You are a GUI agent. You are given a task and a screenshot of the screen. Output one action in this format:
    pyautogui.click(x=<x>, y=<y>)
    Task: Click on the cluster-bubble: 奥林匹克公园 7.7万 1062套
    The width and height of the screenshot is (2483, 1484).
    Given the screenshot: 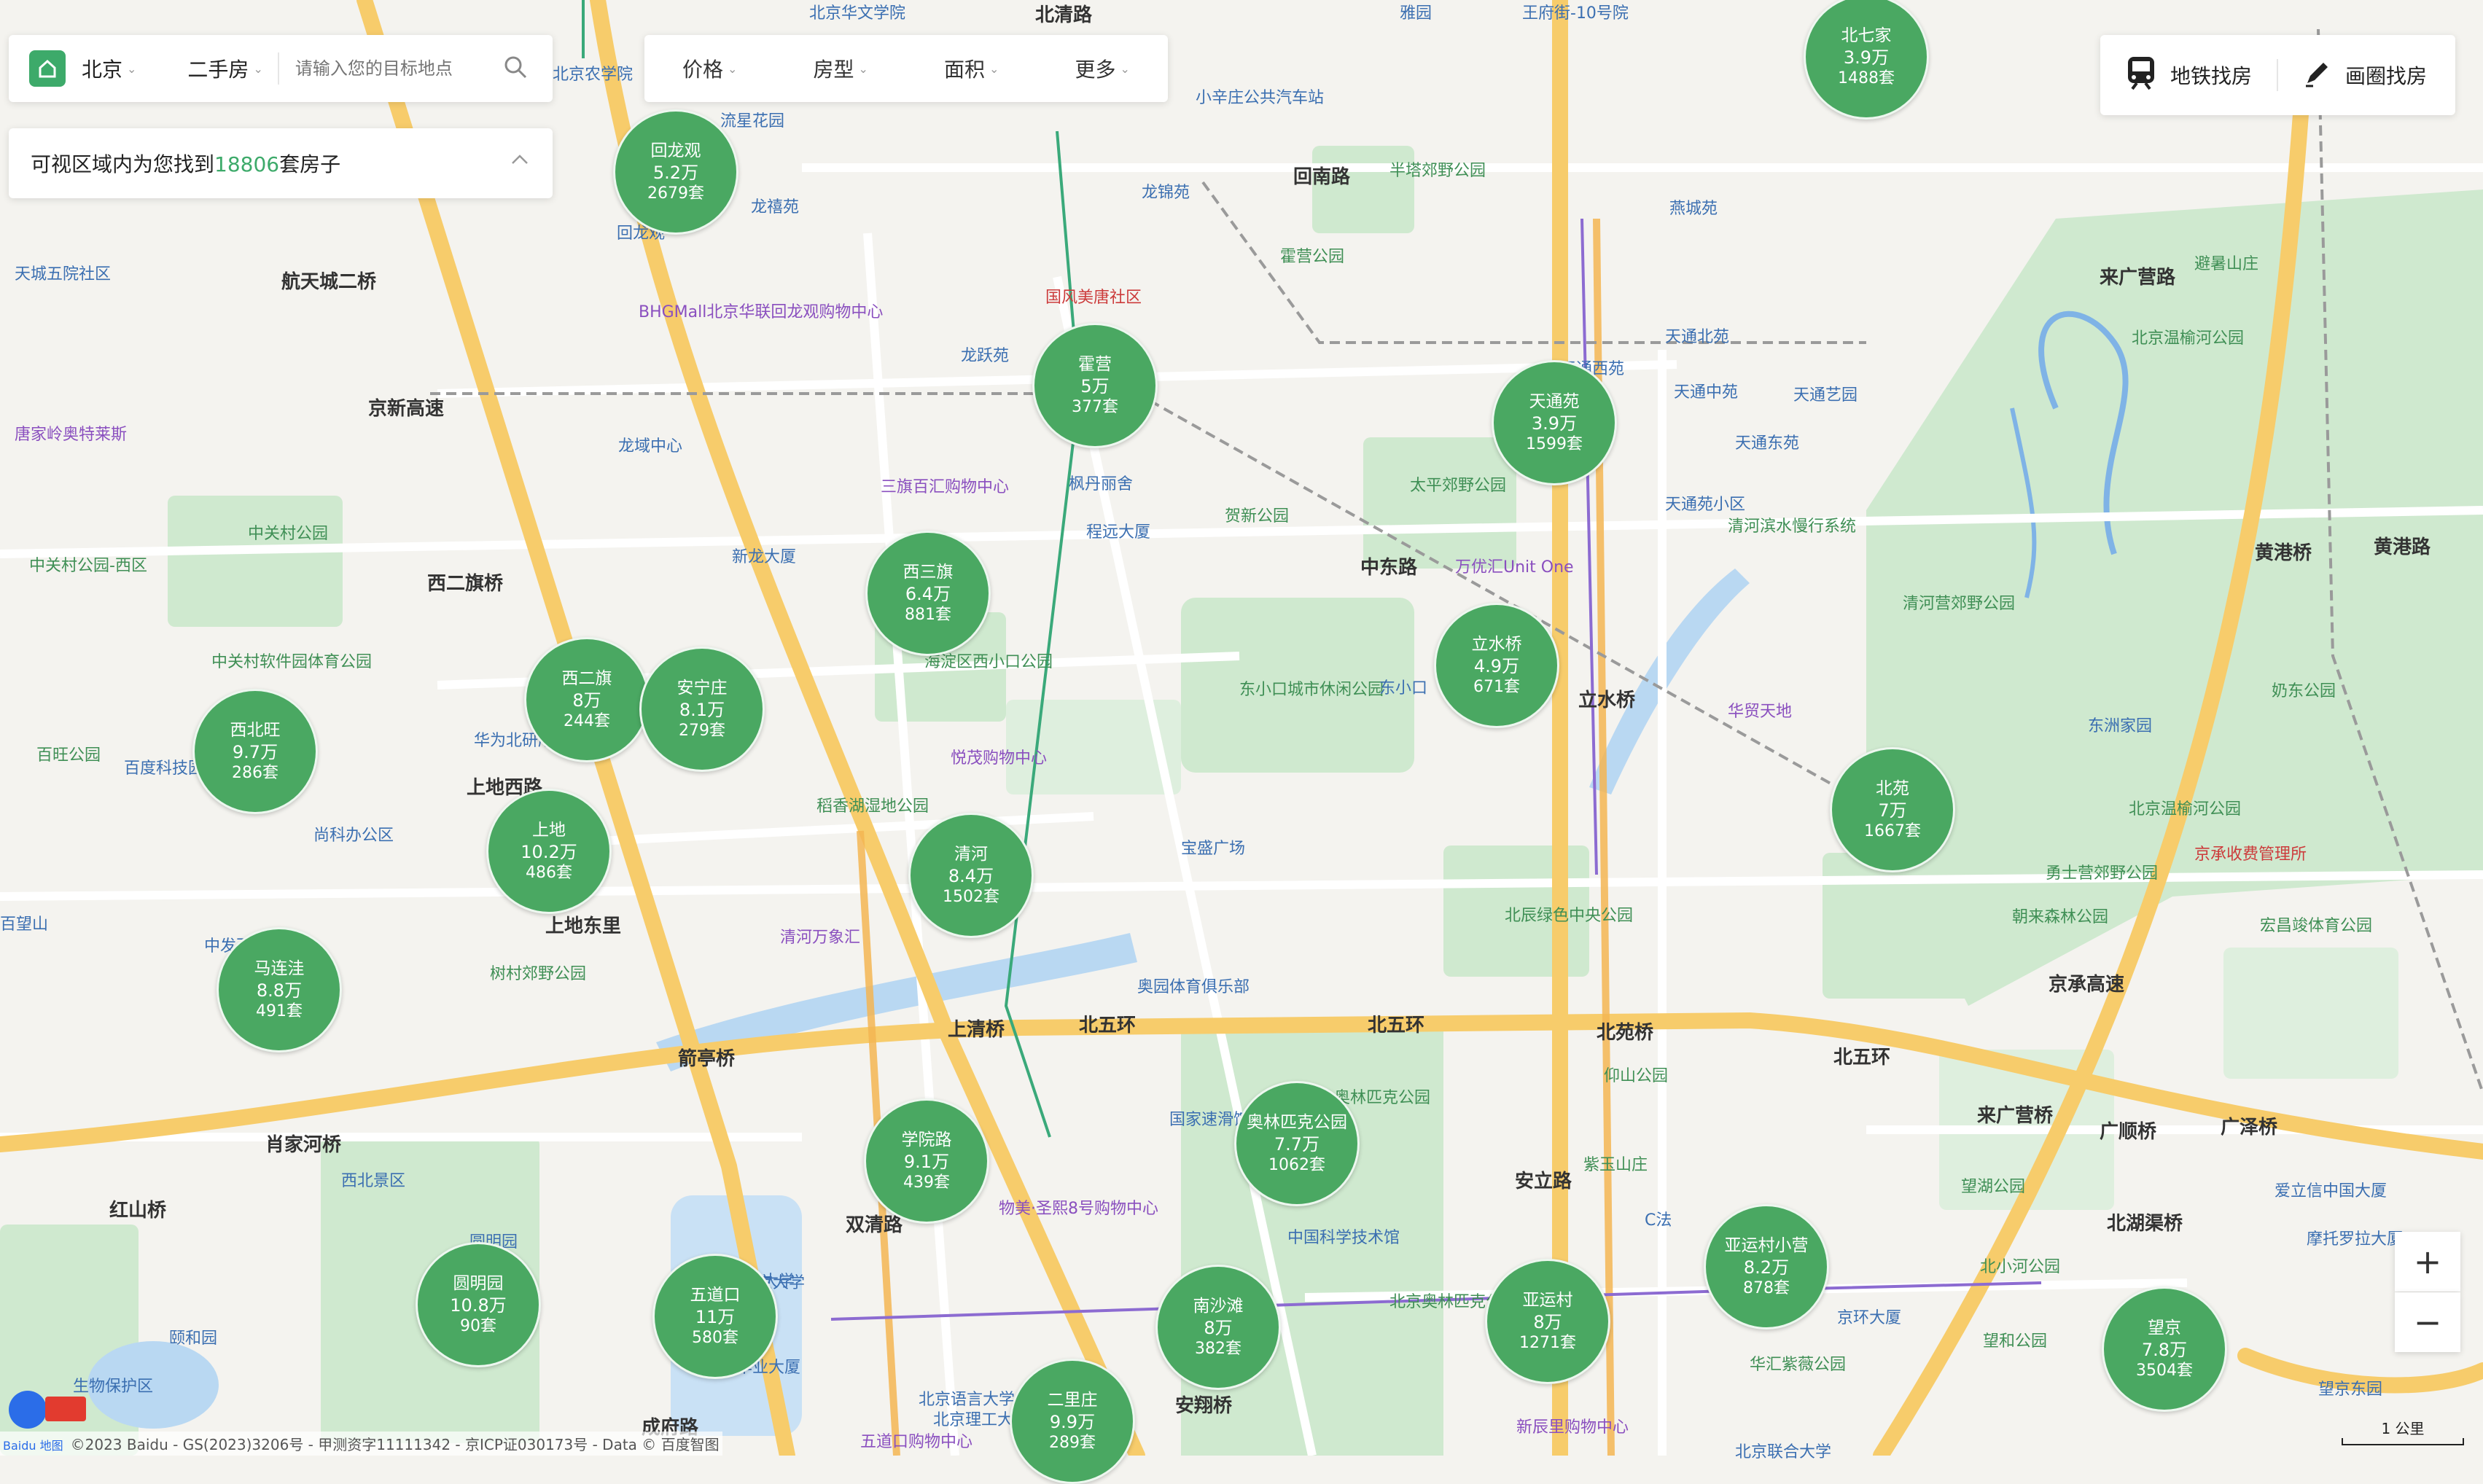 What is the action you would take?
    pyautogui.click(x=1297, y=1143)
    